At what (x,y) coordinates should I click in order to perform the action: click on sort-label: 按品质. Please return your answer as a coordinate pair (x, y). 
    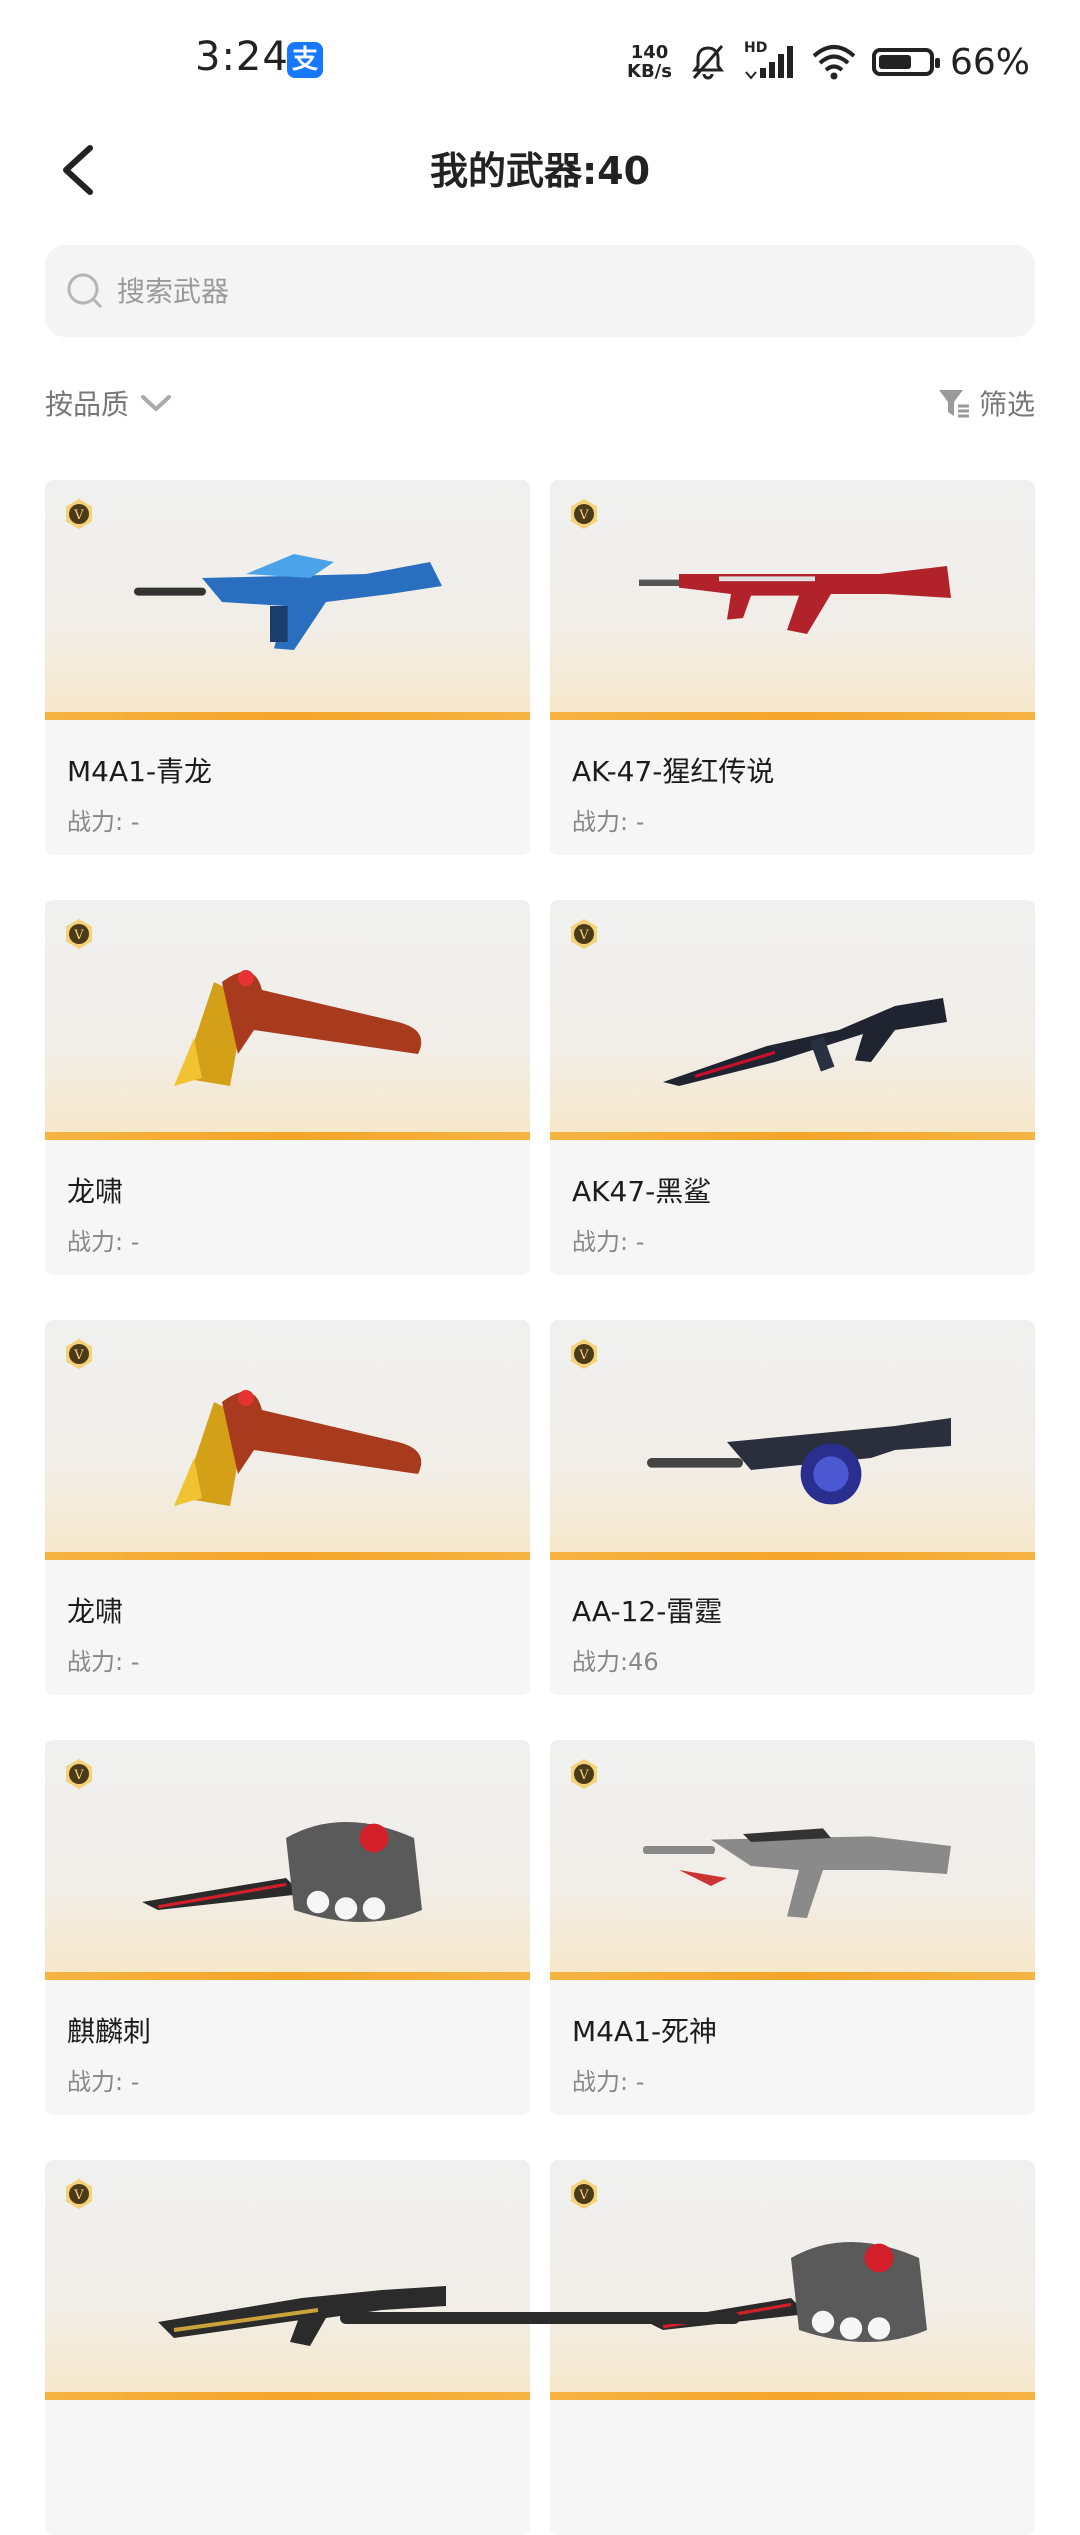
    Looking at the image, I should click on (87, 404).